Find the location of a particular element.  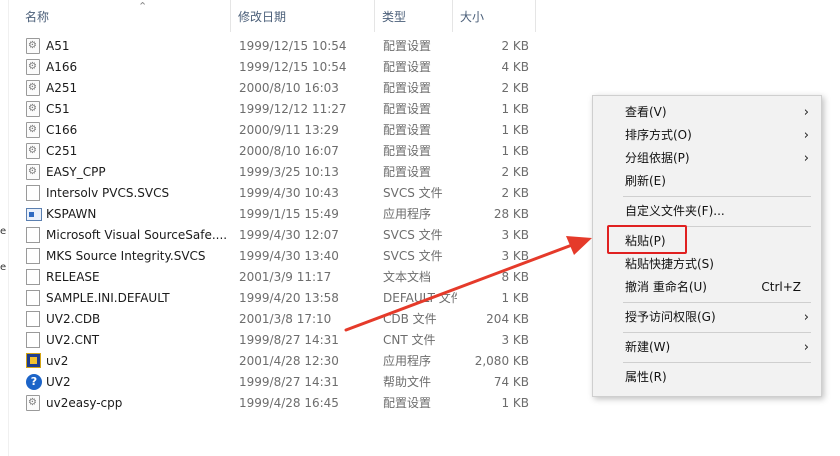

file-name: C51 is located at coordinates (58, 109).